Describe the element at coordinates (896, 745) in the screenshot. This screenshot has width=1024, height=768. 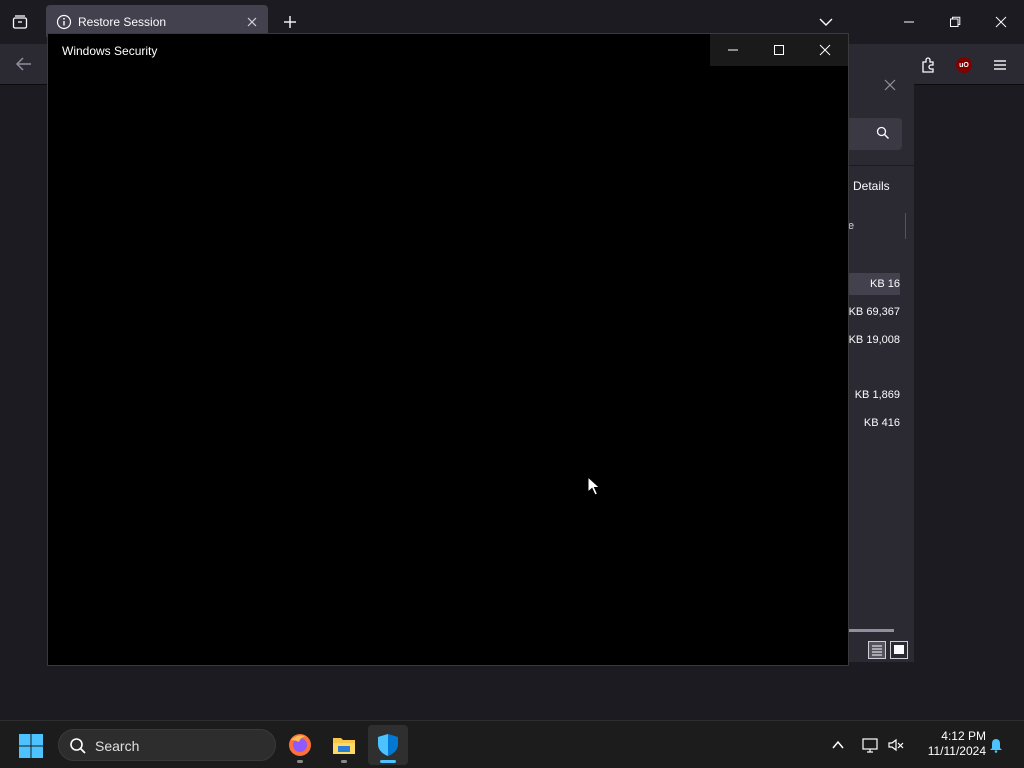
I see `volume-muted-icon` at that location.